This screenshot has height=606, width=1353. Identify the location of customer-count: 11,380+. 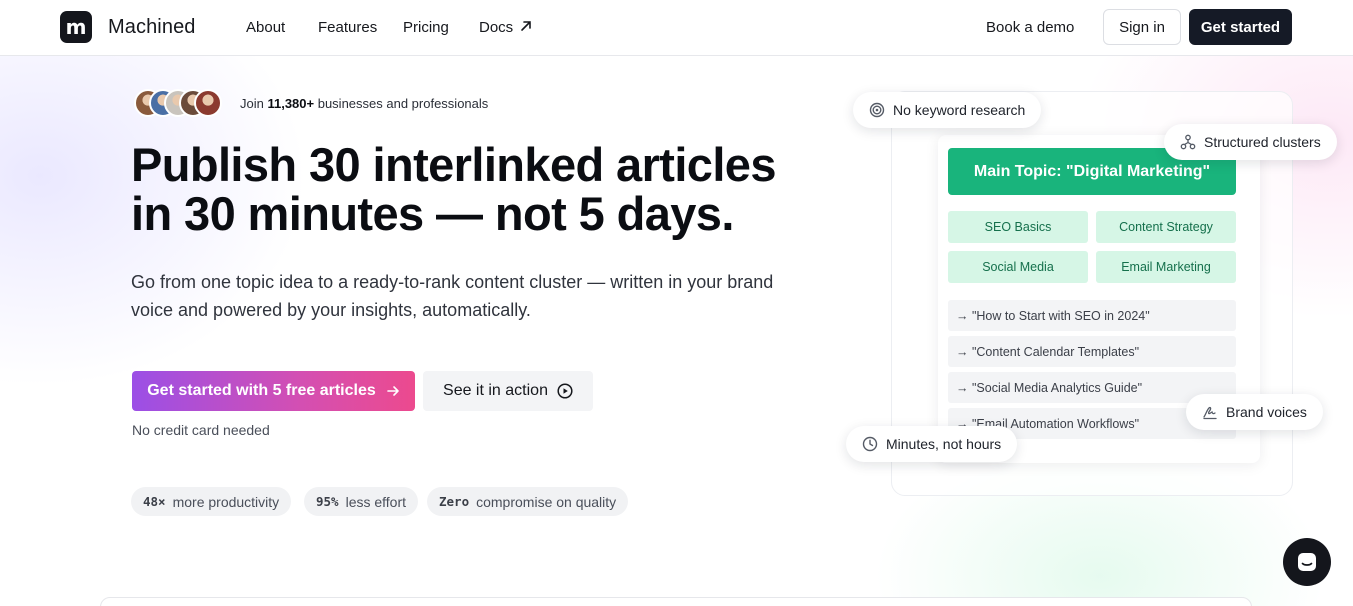
(291, 103).